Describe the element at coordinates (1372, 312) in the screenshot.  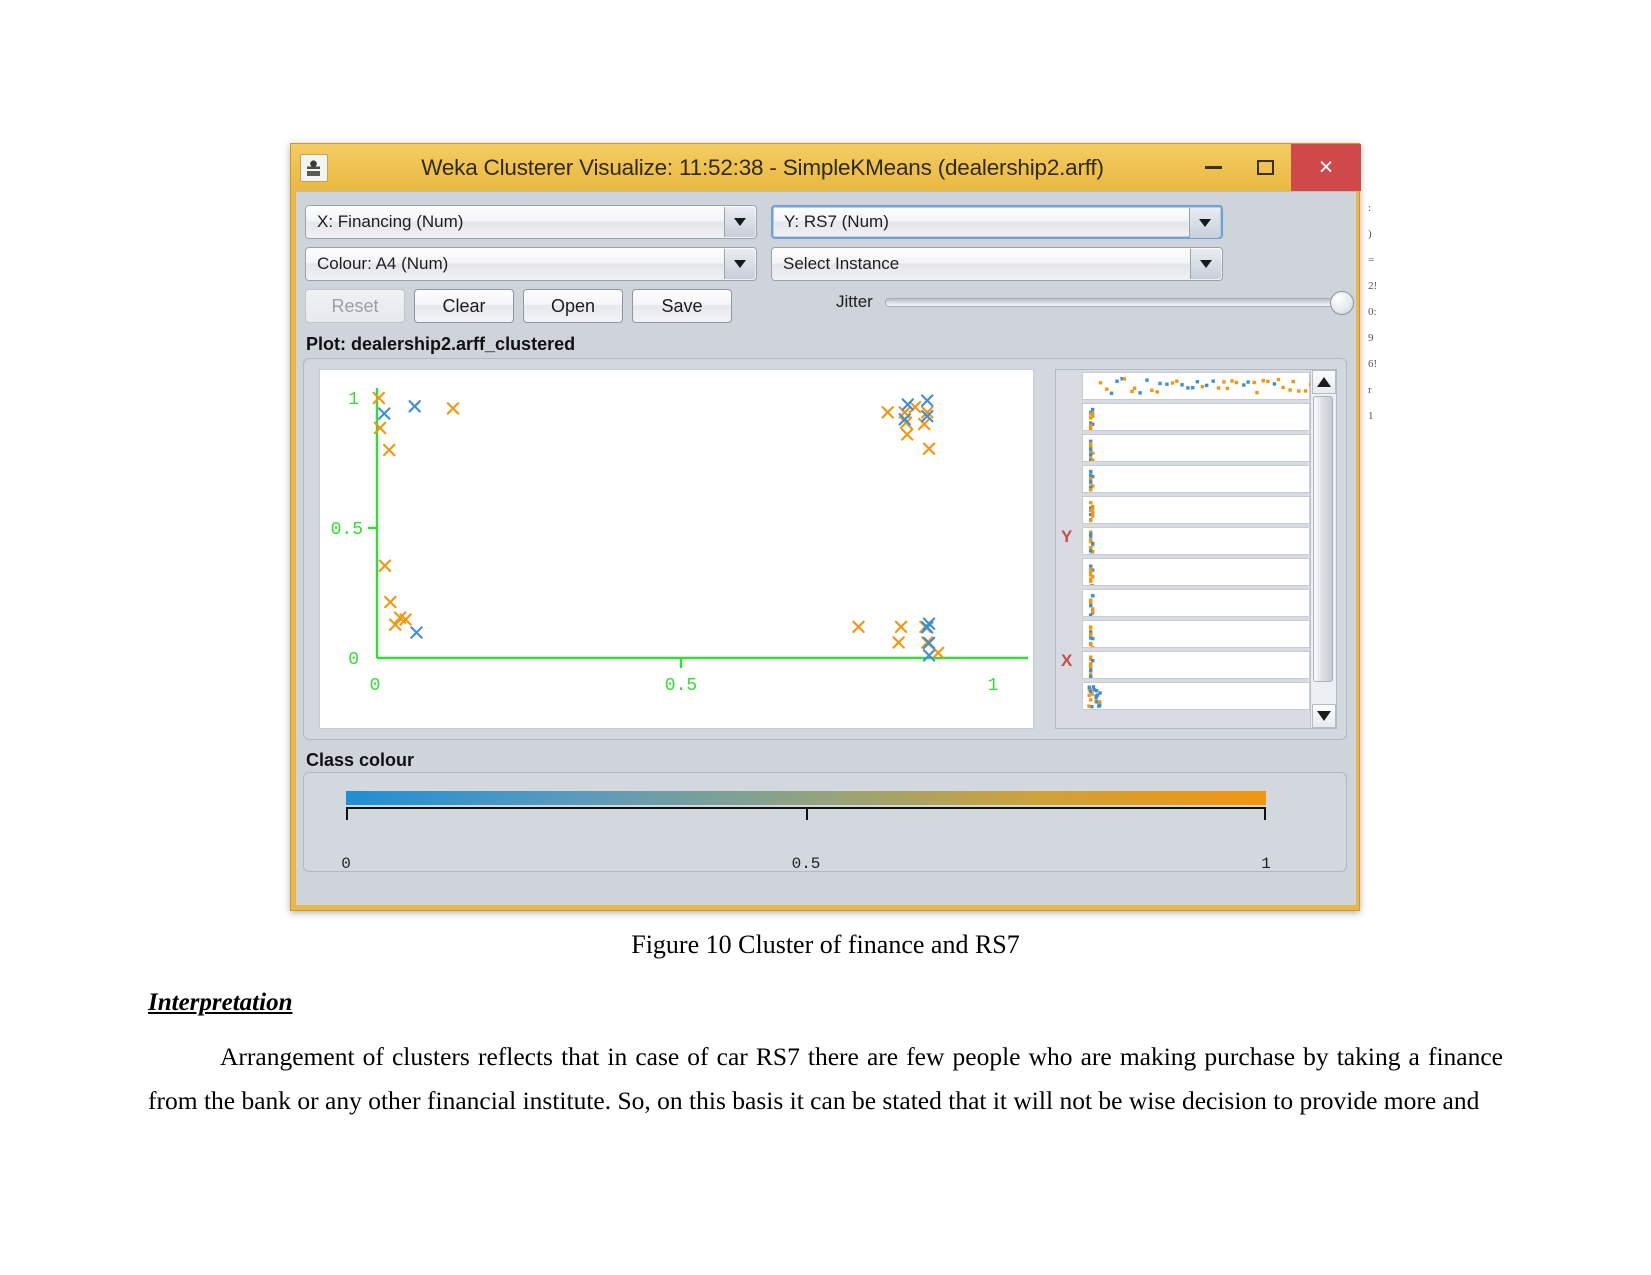
I see `background-text-fragment: 0:` at that location.